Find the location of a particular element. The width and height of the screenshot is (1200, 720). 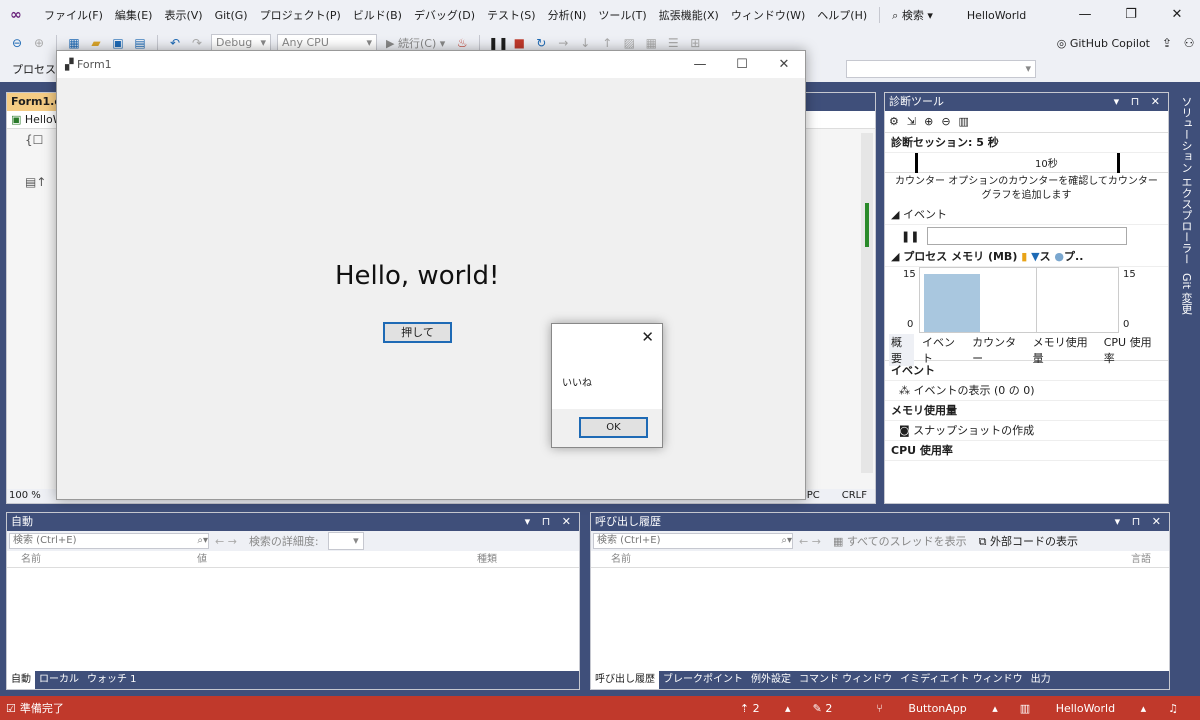

tab-immediate-window: イミディエイト ウィンドウ is located at coordinates (961, 680).